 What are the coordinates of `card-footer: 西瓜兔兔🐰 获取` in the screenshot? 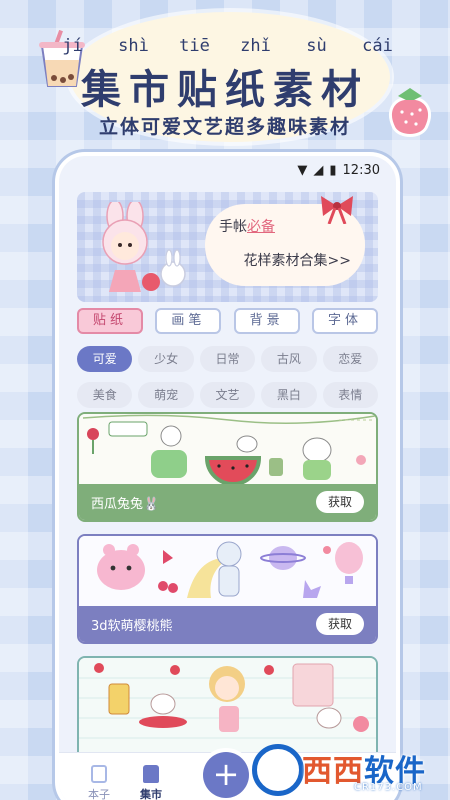 It's located at (227, 502).